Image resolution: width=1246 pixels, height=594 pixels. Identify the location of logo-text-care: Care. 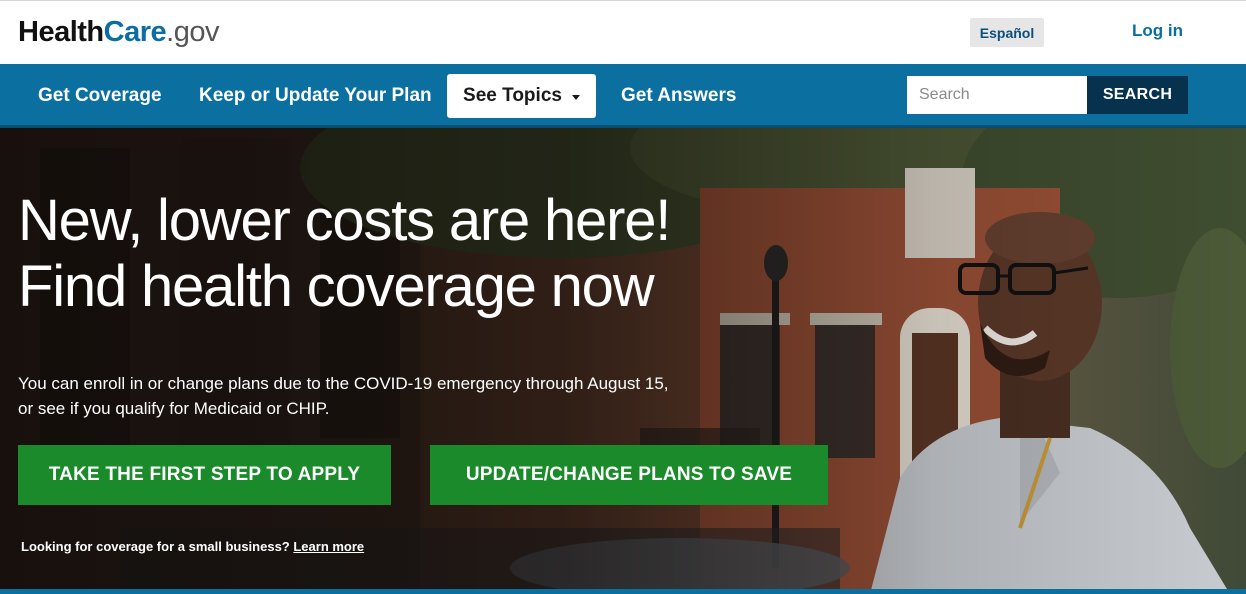
(135, 32).